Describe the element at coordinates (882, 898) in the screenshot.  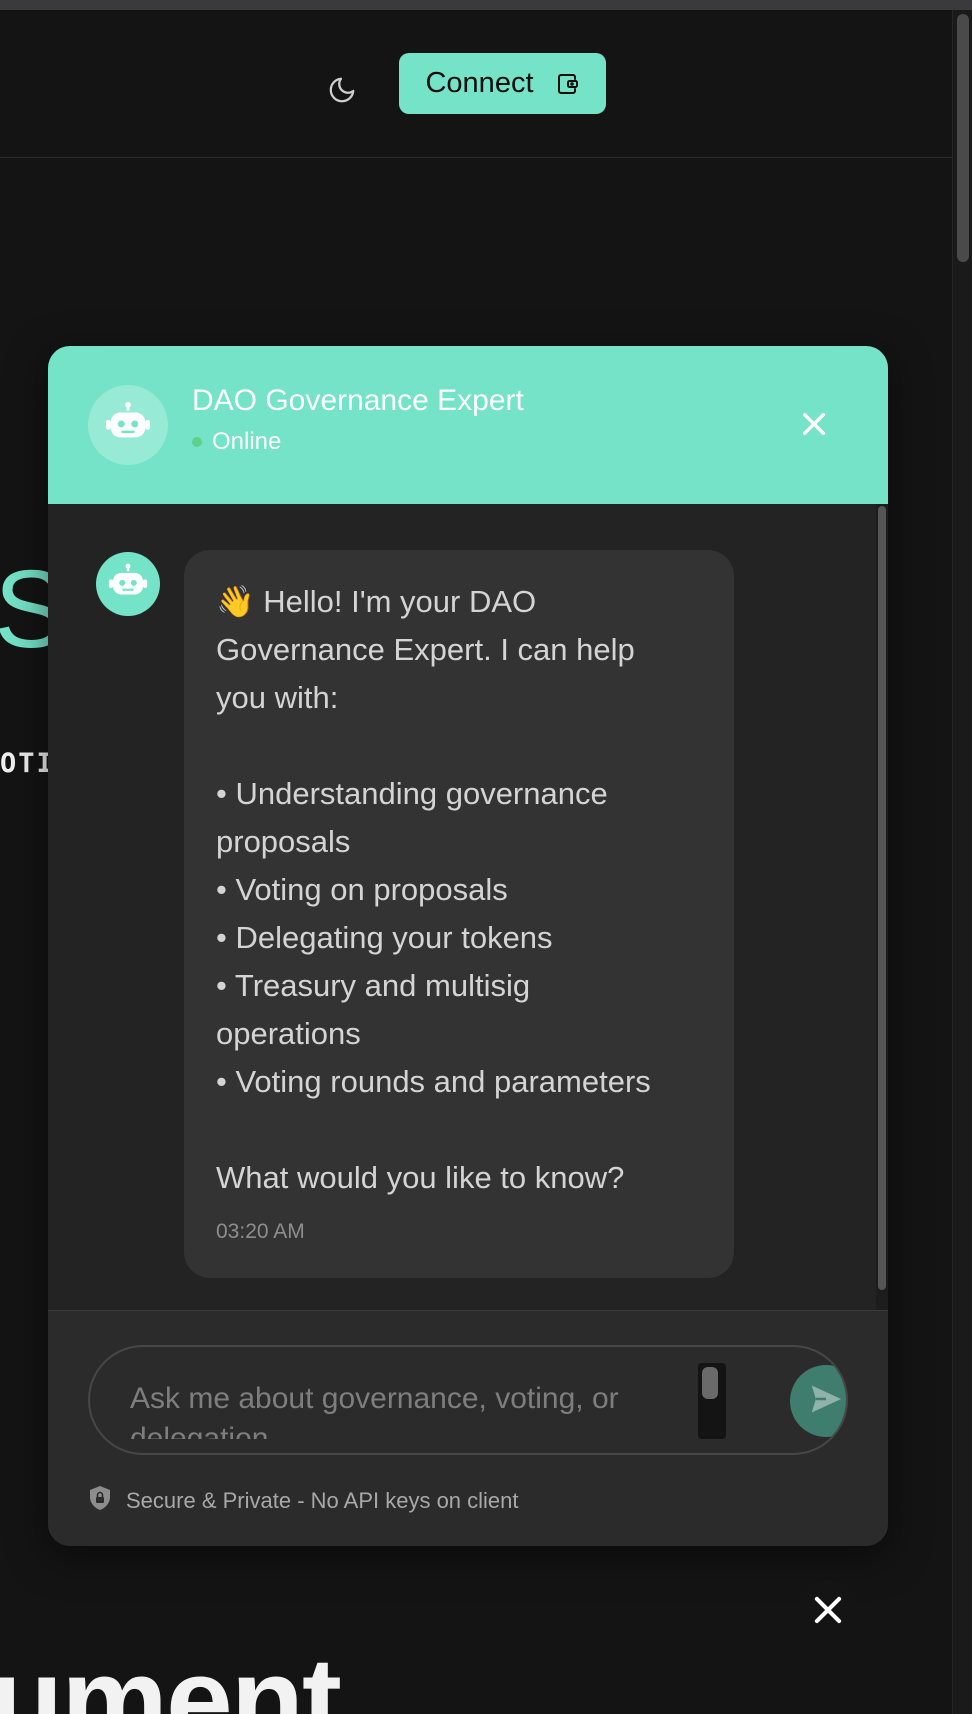
I see `messages-scrollbar-thumb` at that location.